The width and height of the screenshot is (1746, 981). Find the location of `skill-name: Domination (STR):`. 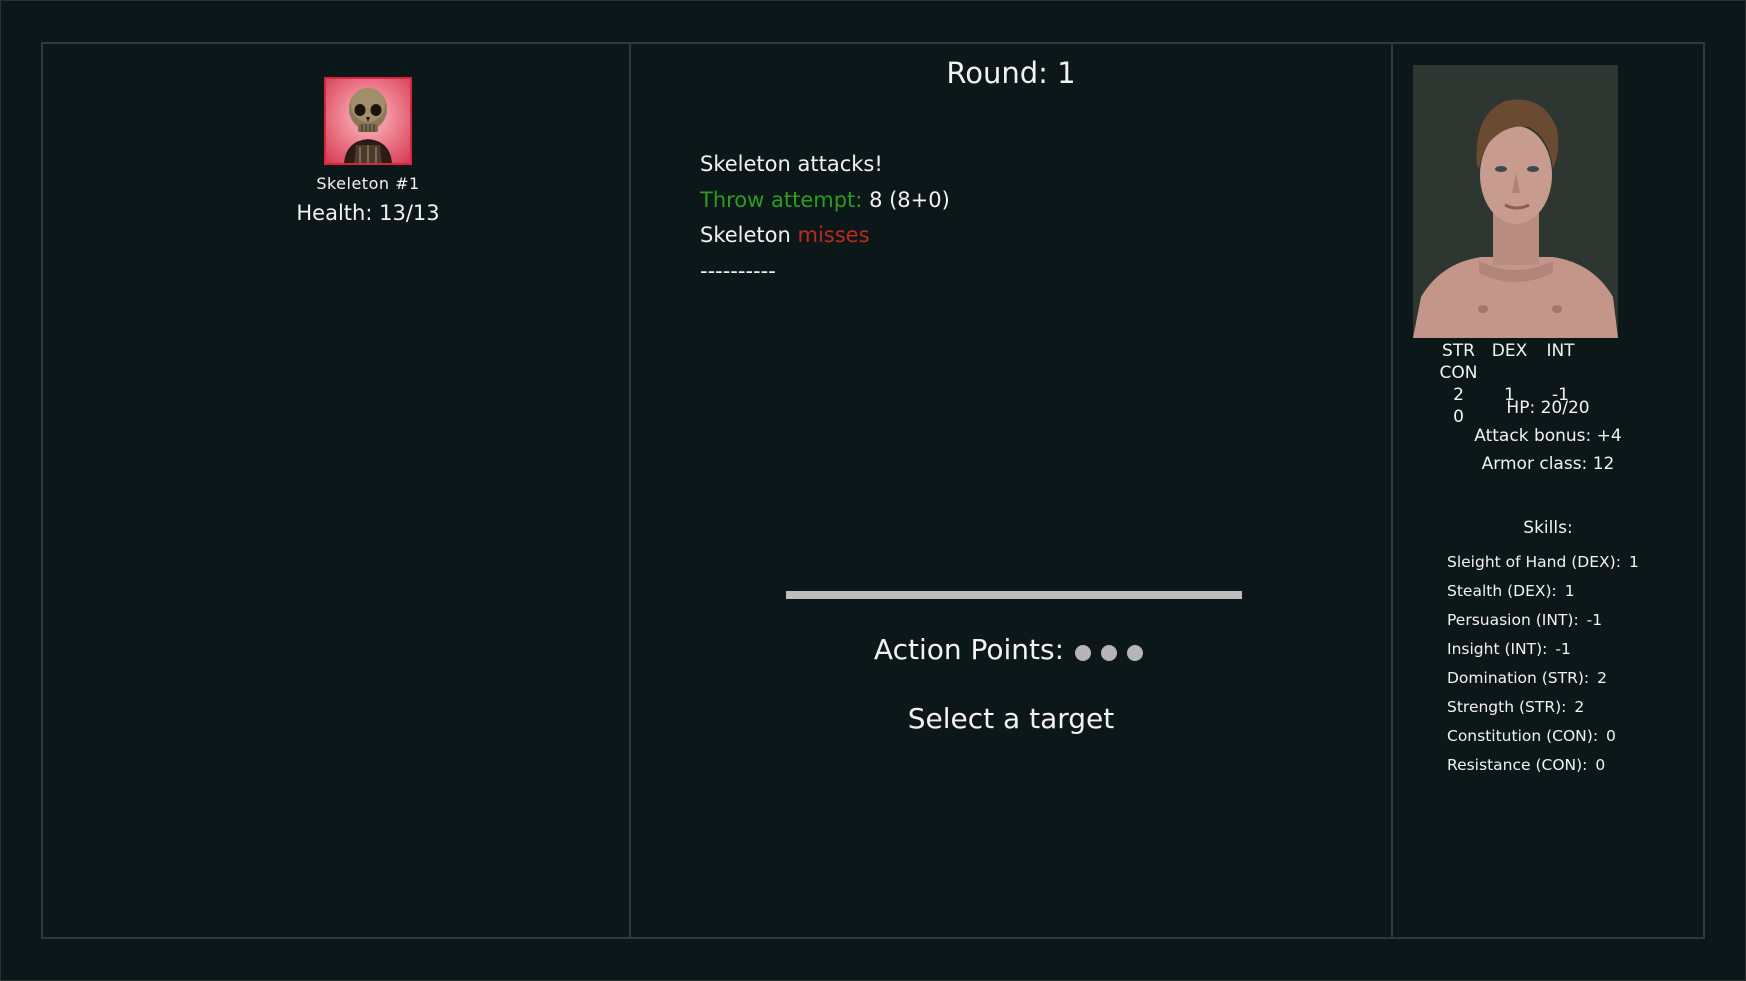

skill-name: Domination (STR): is located at coordinates (1518, 678).